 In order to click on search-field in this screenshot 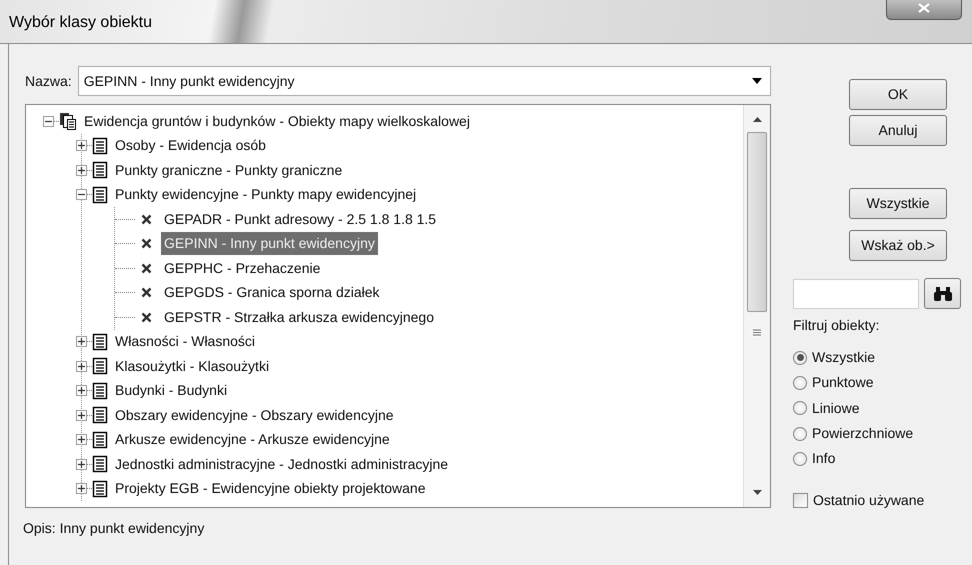, I will do `click(856, 293)`.